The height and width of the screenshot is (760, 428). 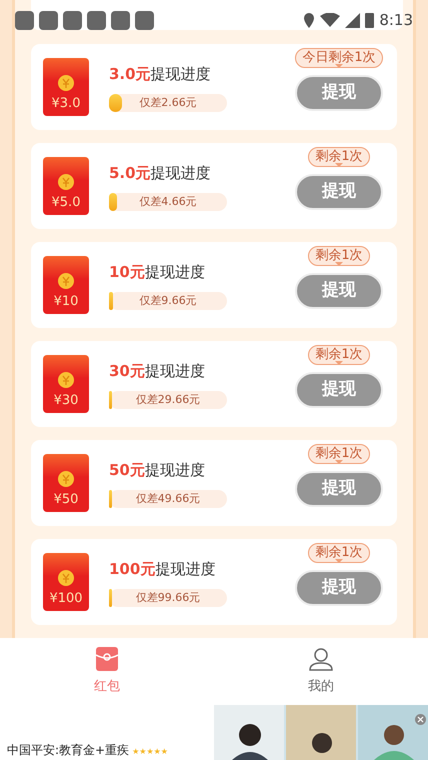 What do you see at coordinates (168, 102) in the screenshot?
I see `progress-text: 仅差2.66元` at bounding box center [168, 102].